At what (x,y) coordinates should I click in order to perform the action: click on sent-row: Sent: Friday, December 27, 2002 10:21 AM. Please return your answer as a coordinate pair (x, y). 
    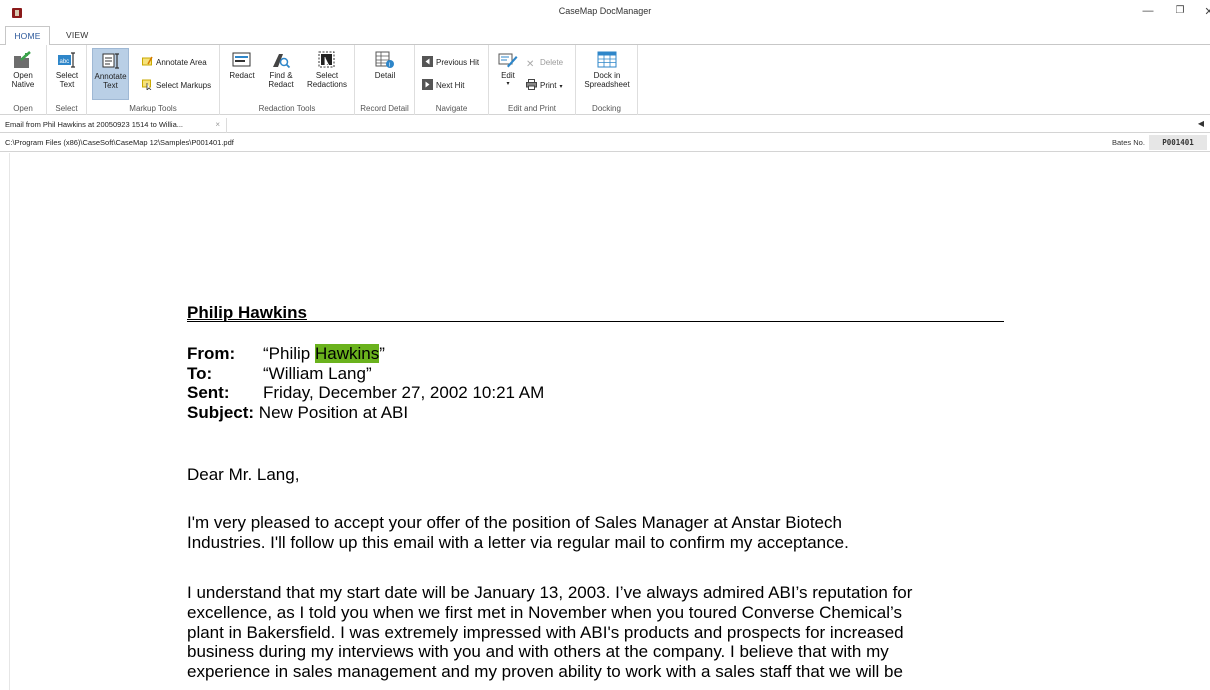
    Looking at the image, I should click on (365, 393).